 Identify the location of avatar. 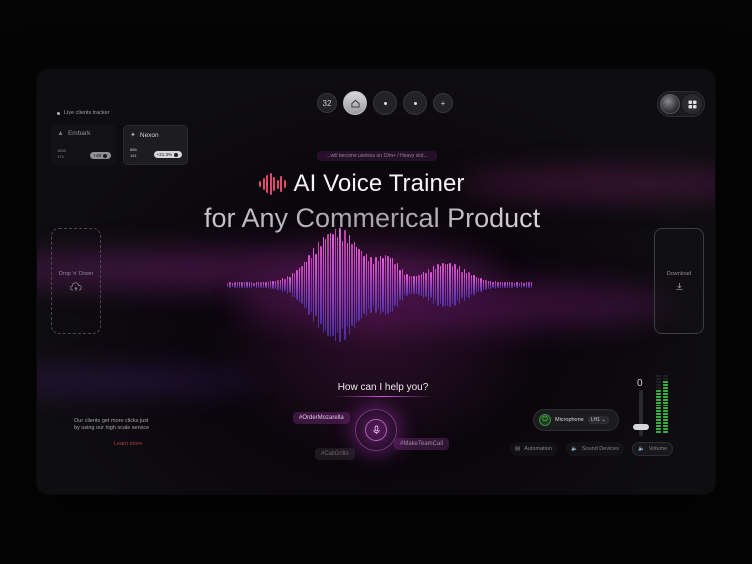
(670, 104).